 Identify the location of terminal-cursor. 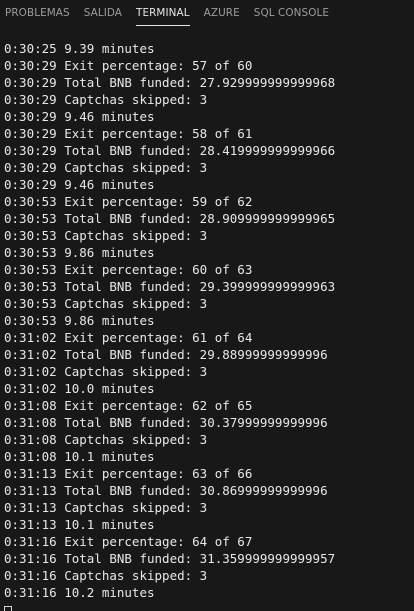
(8, 608).